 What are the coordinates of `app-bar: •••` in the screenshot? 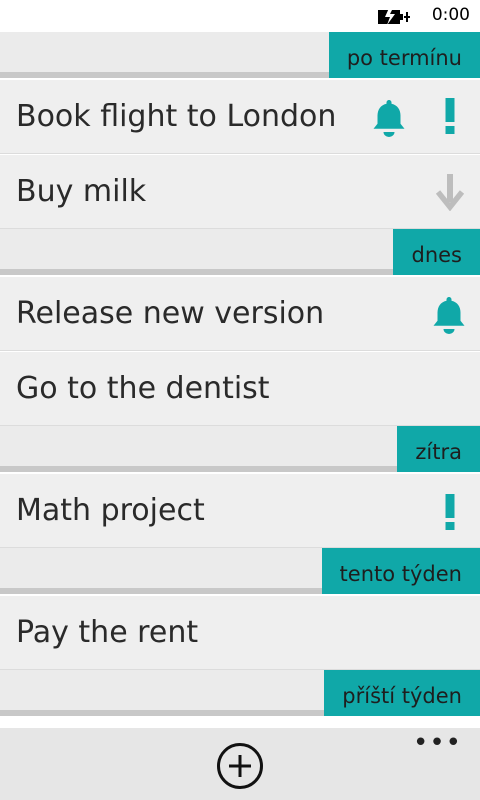 It's located at (240, 764).